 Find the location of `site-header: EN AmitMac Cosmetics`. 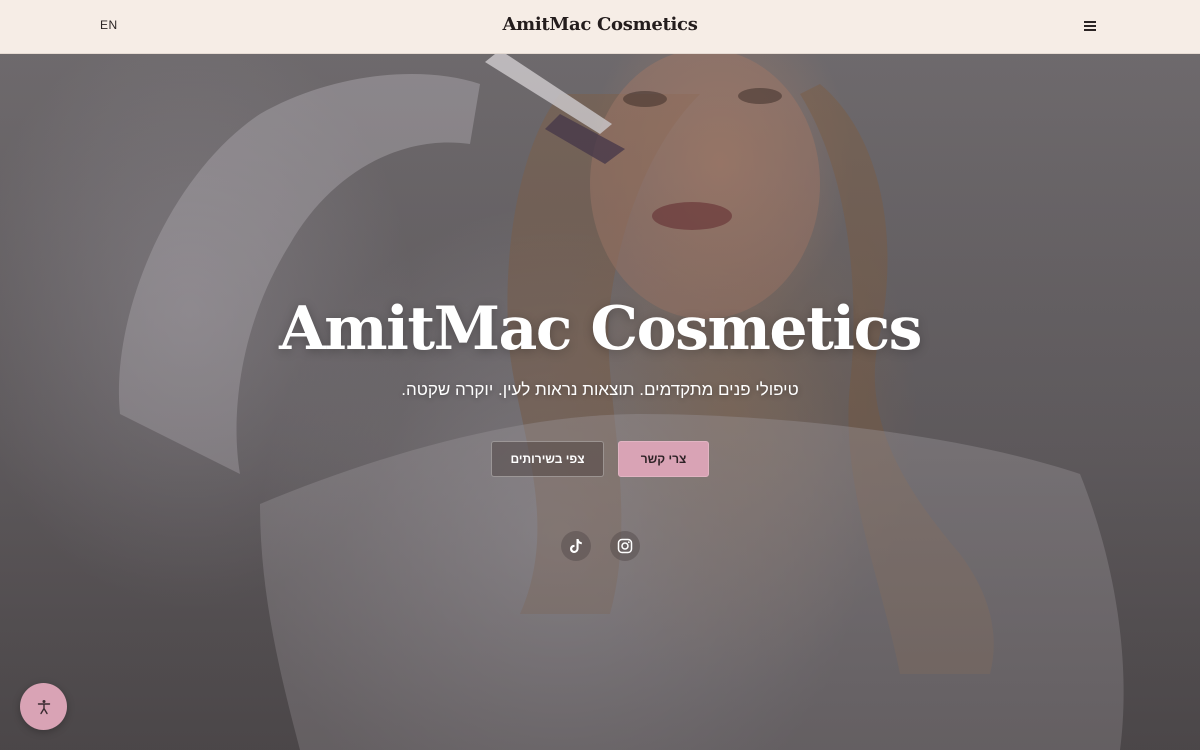

site-header: EN AmitMac Cosmetics is located at coordinates (600, 27).